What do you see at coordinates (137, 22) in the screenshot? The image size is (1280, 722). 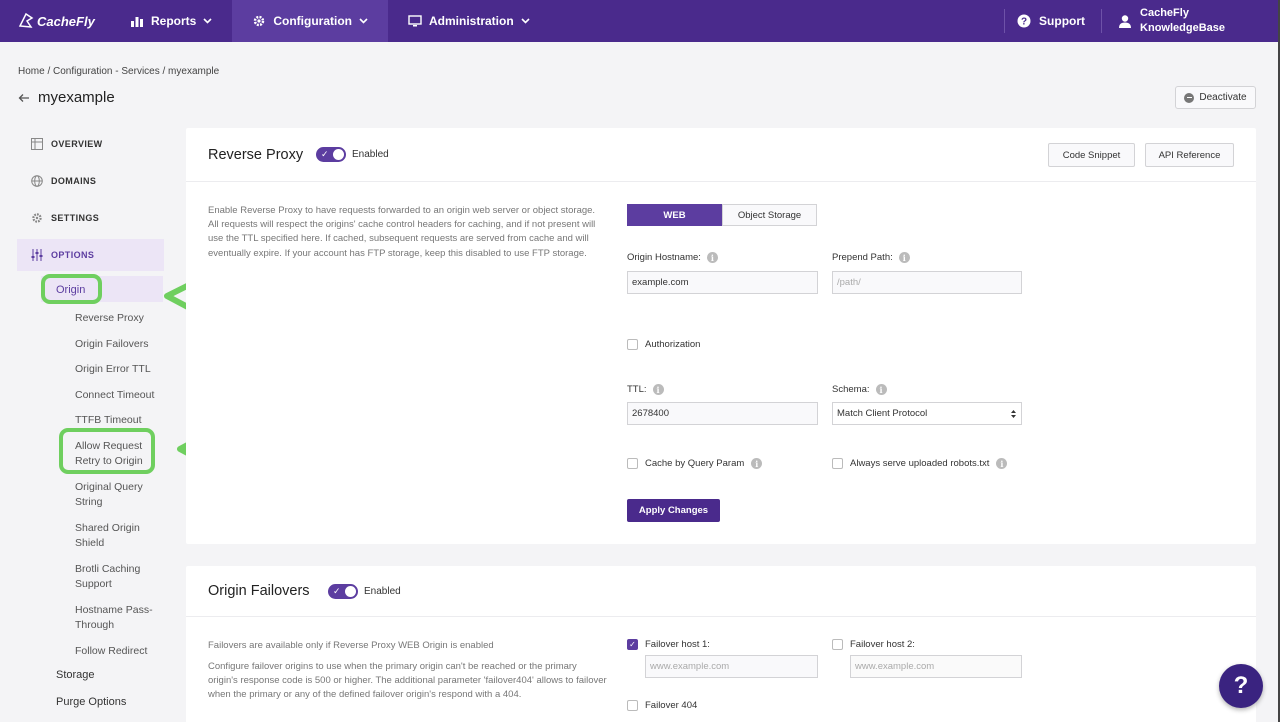 I see `bar-chart-icon` at bounding box center [137, 22].